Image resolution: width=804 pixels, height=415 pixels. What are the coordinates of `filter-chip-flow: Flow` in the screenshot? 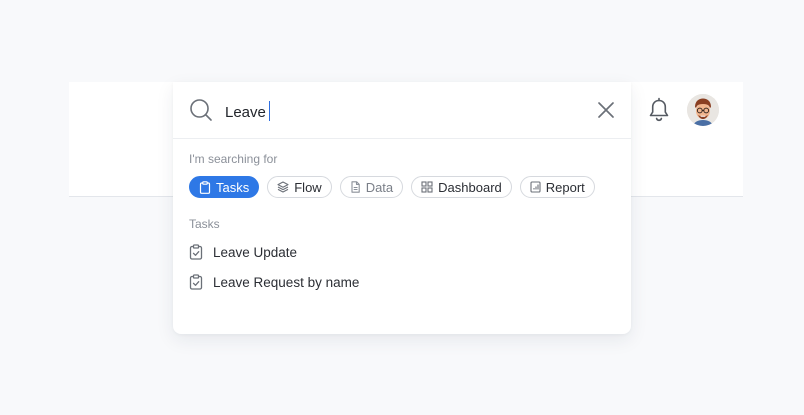 It's located at (299, 187).